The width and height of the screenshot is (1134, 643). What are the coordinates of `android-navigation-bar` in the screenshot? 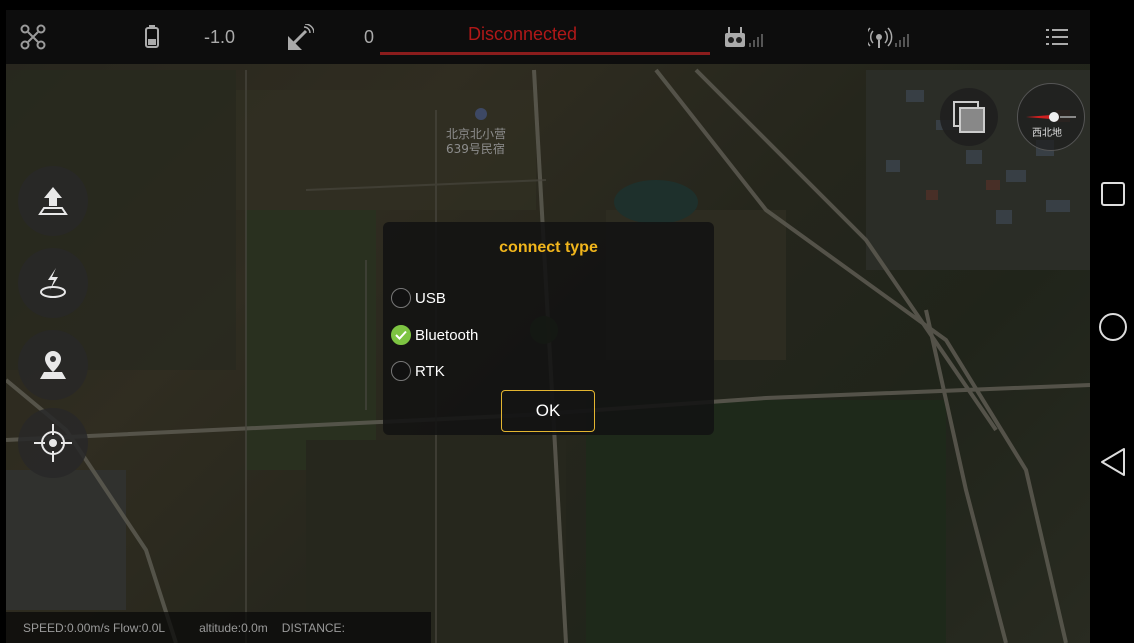 It's located at (1112, 321).